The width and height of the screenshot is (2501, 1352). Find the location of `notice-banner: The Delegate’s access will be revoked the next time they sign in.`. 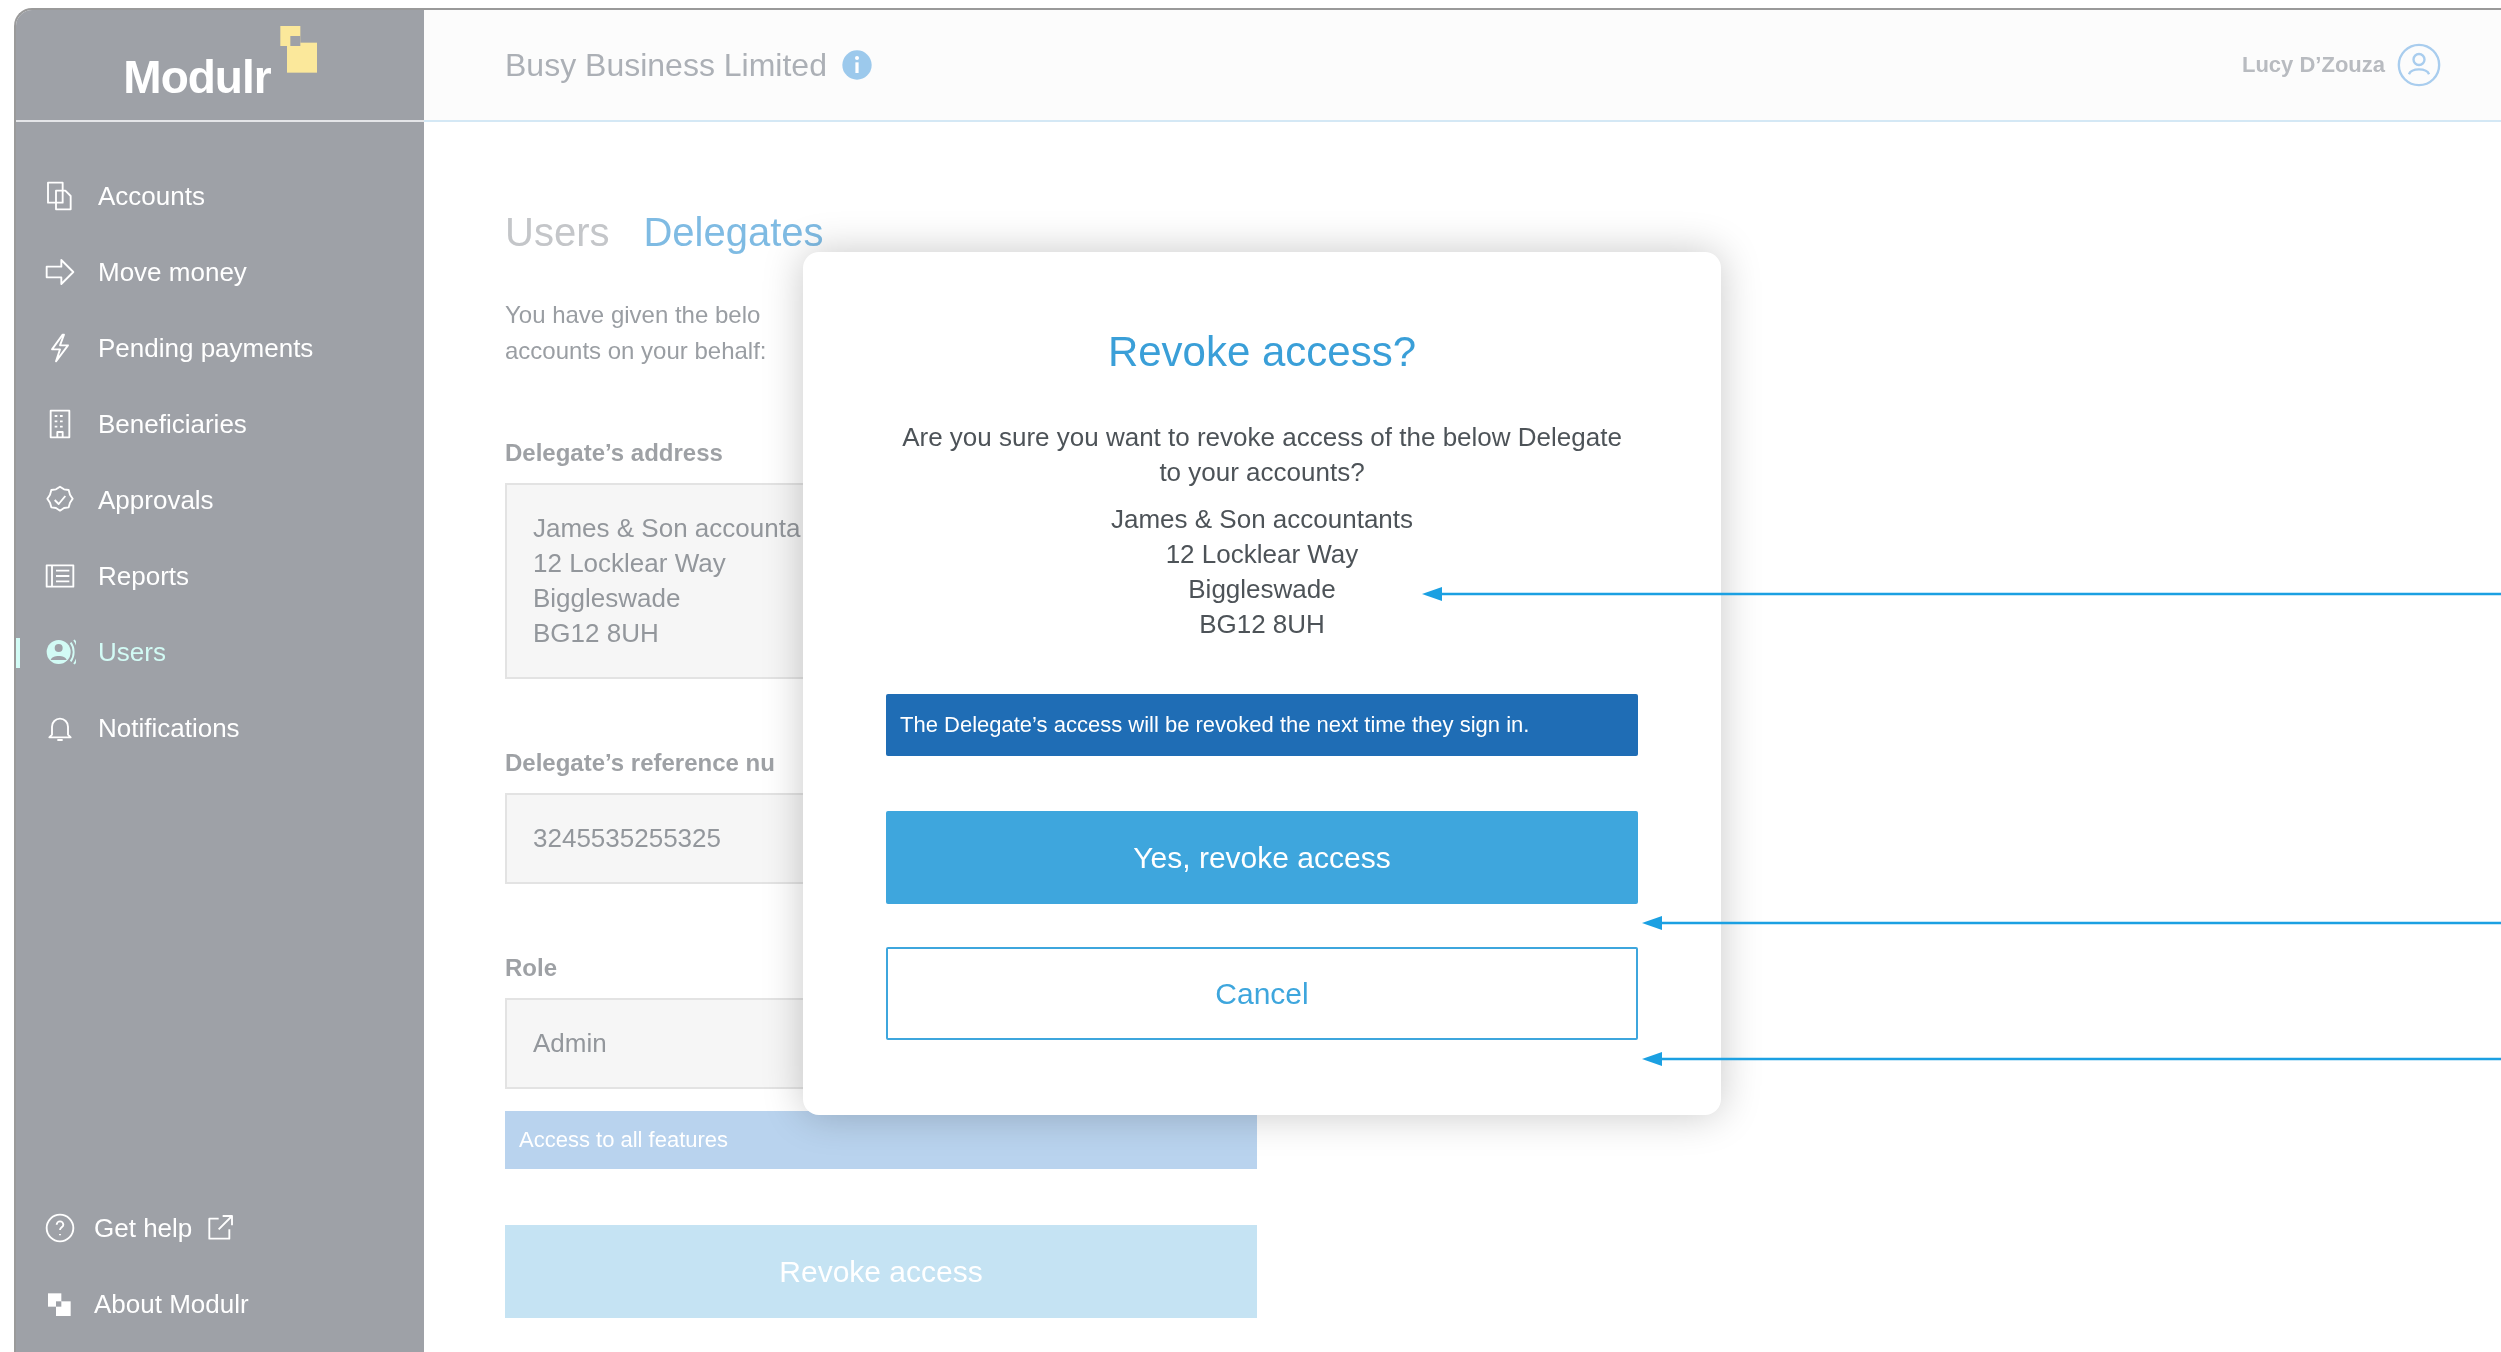

notice-banner: The Delegate’s access will be revoked the next time they sign in. is located at coordinates (1262, 725).